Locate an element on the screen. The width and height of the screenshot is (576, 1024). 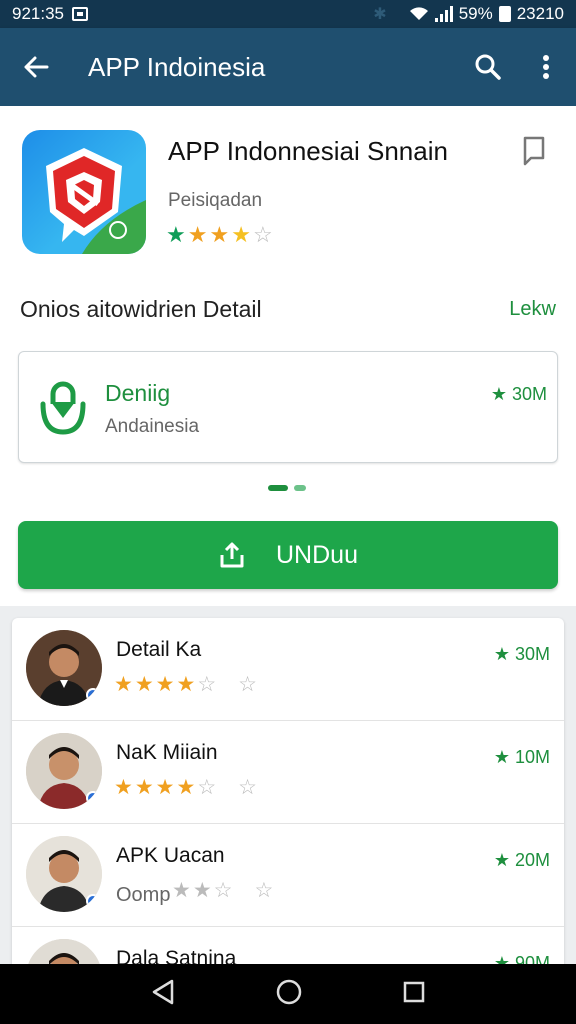
page-dot is located at coordinates (300, 488).